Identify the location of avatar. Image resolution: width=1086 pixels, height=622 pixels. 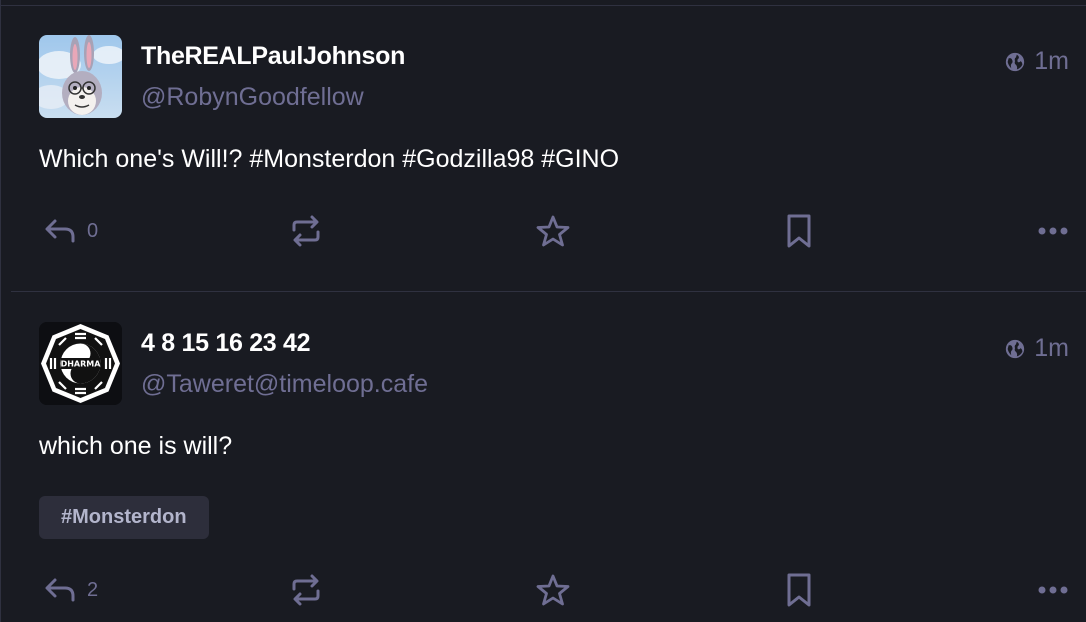
(80, 76).